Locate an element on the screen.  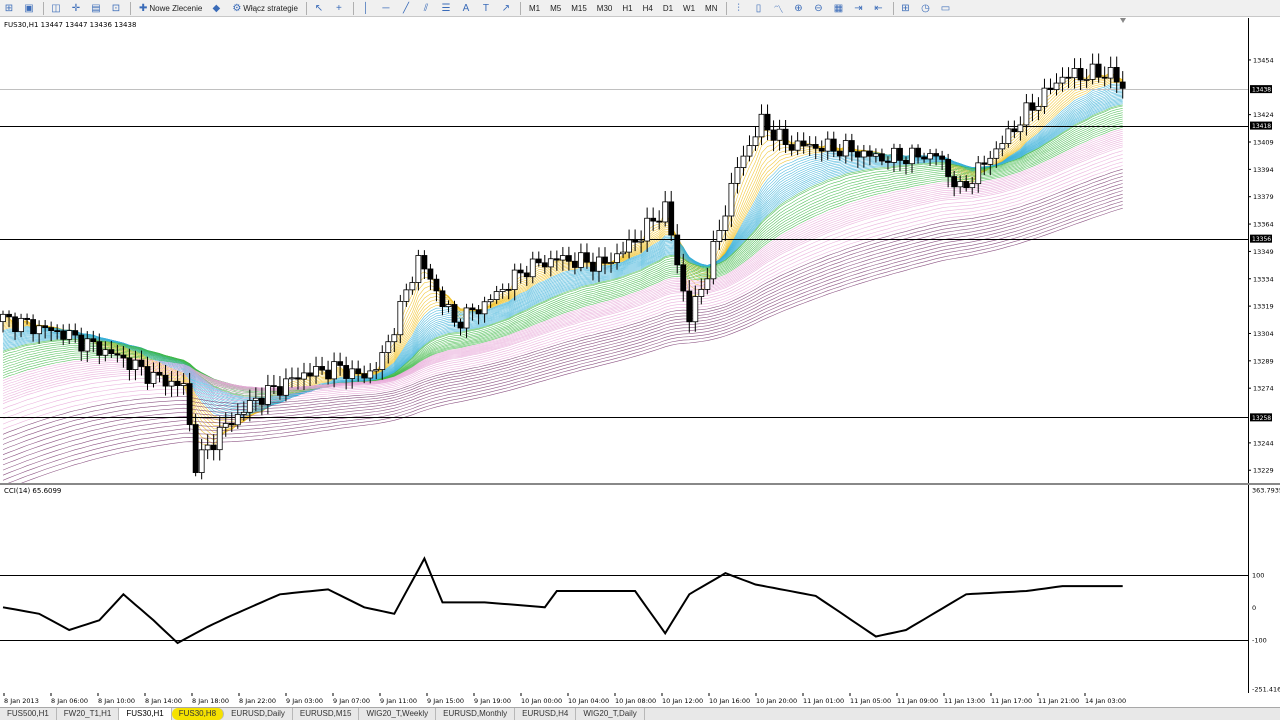
price-label: 13258 is located at coordinates (1261, 418).